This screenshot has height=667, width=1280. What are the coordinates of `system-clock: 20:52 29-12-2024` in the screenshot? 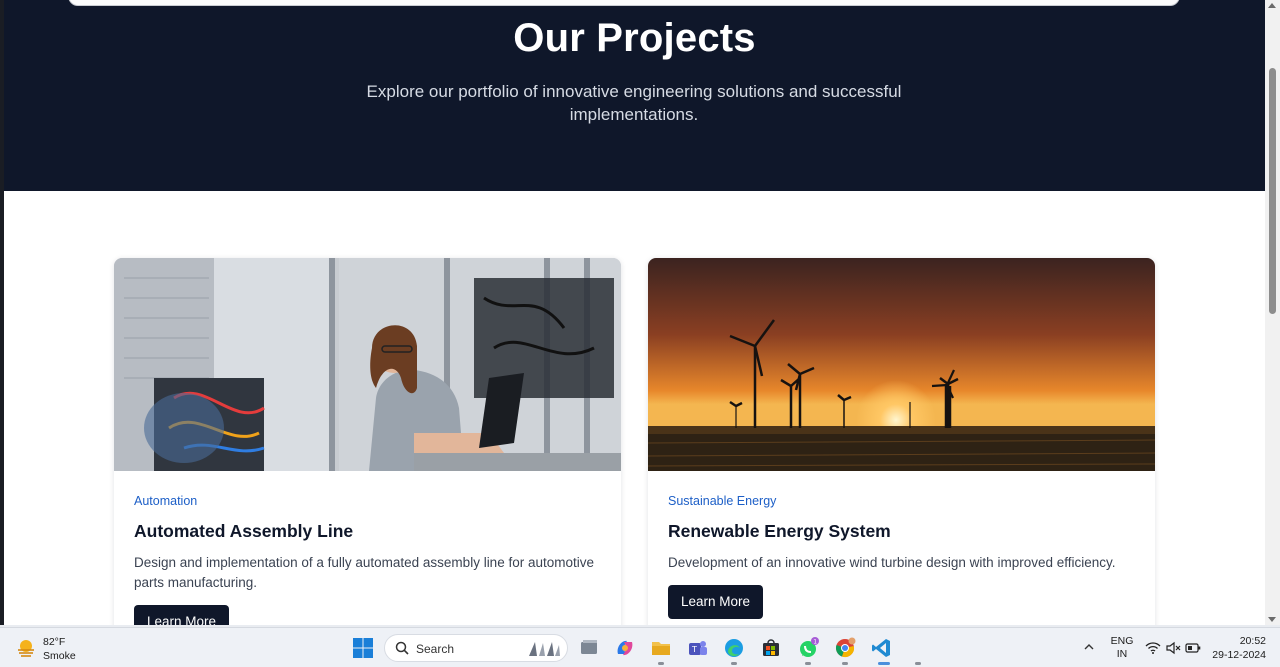 It's located at (1236, 648).